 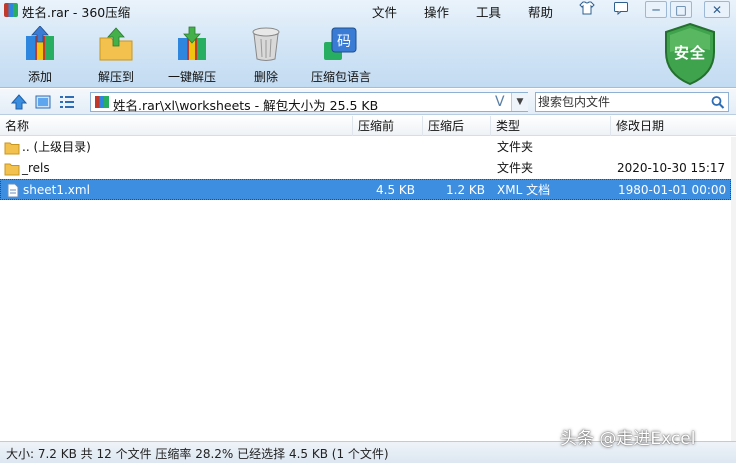 What do you see at coordinates (13, 190) in the screenshot?
I see `xml-file-icon` at bounding box center [13, 190].